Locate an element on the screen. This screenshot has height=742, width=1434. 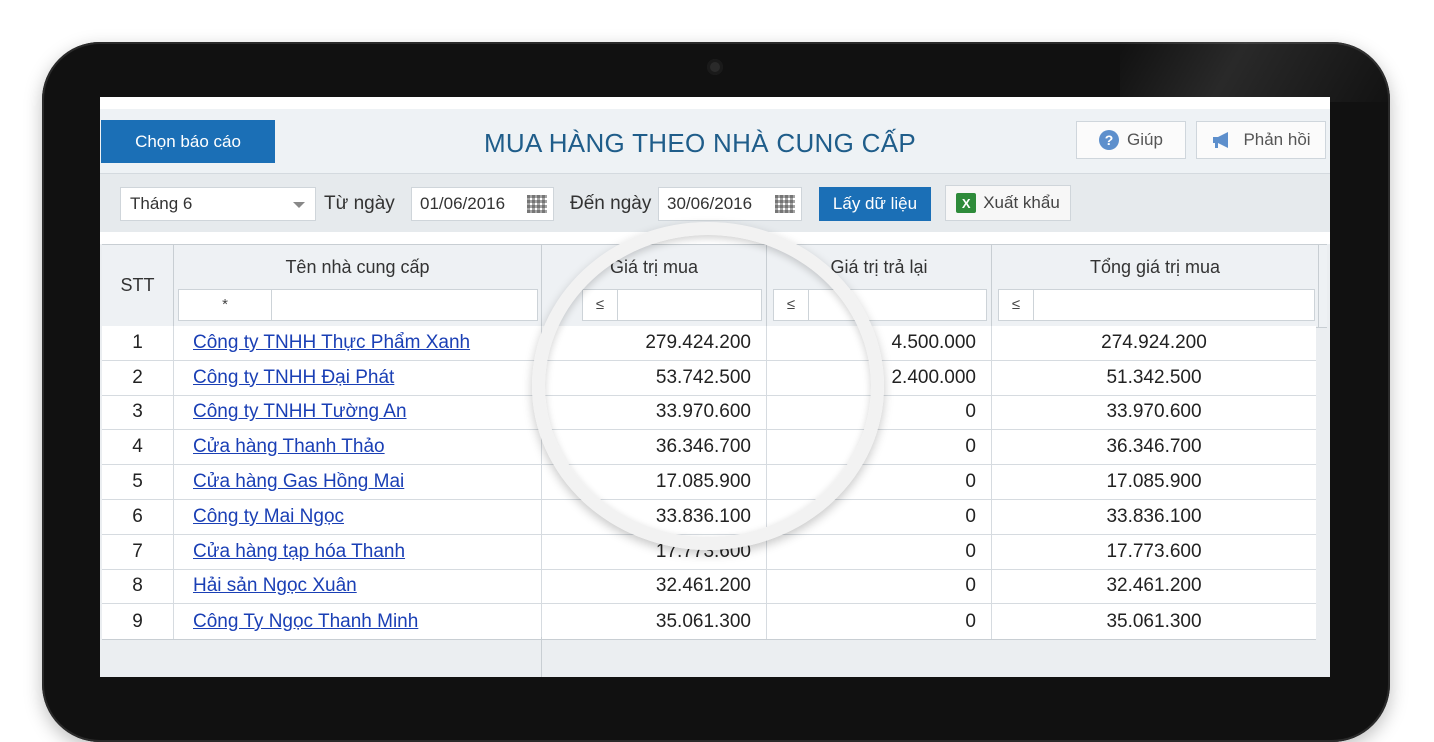
col-ret-header: Giá trị trả lại ≤ is located at coordinates (879, 286).